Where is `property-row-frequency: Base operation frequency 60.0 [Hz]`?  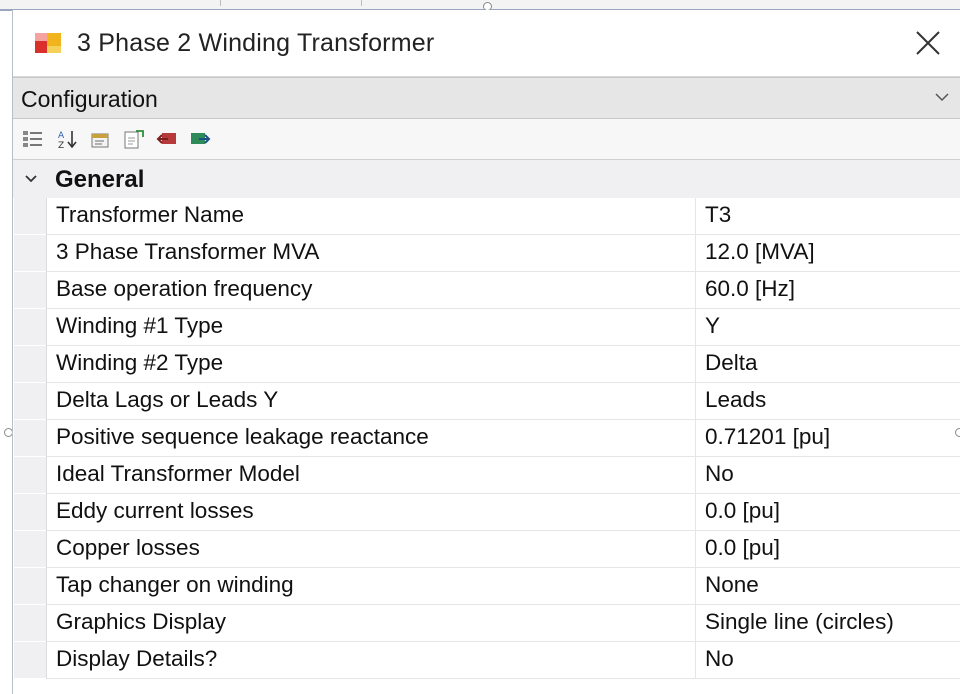 property-row-frequency: Base operation frequency 60.0 [Hz] is located at coordinates (487, 290).